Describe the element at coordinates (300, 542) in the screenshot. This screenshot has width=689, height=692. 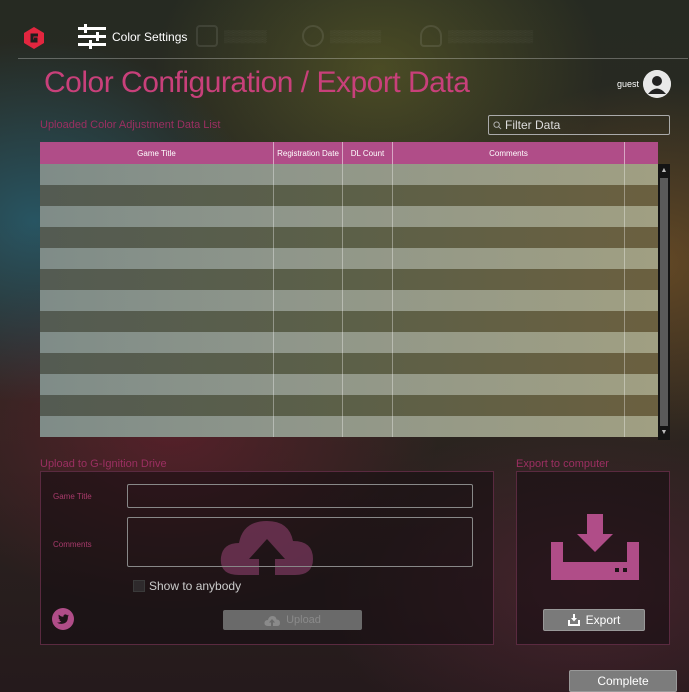
I see `comments-input` at that location.